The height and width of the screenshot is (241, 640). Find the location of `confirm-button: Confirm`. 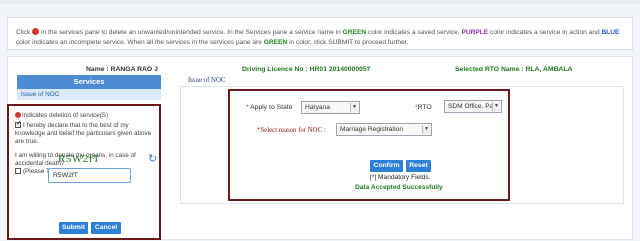

confirm-button: Confirm is located at coordinates (386, 166).